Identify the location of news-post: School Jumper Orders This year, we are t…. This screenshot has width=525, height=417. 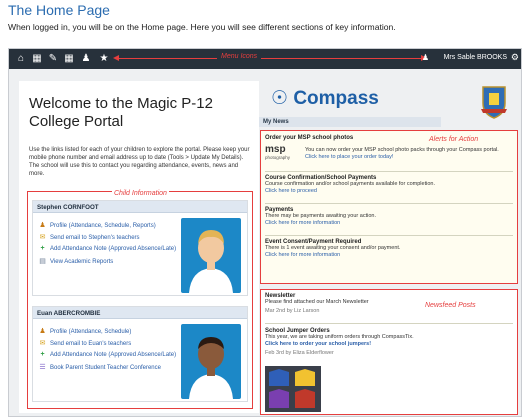
(389, 342).